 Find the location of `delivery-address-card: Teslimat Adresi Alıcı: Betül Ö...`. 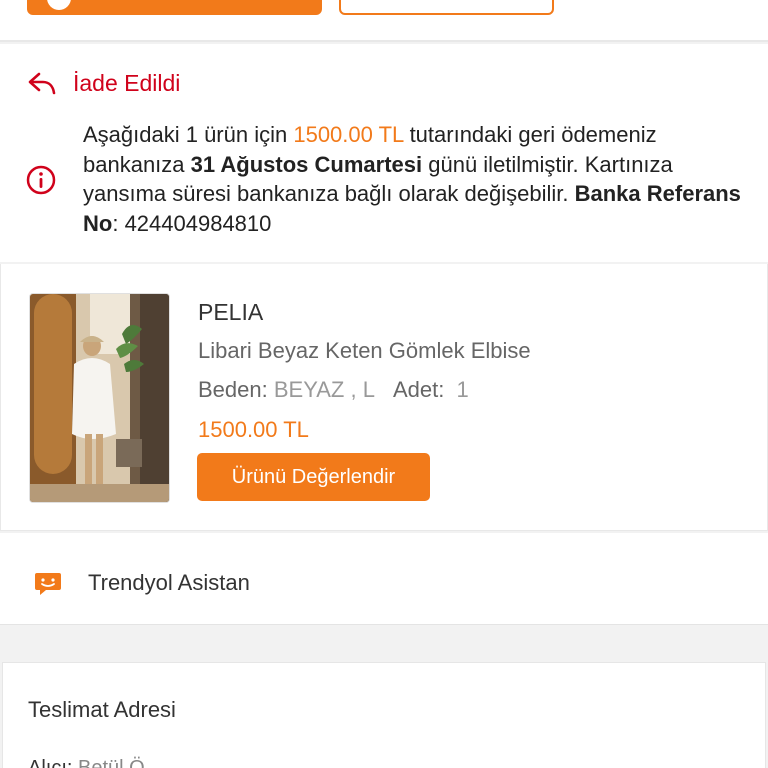

delivery-address-card: Teslimat Adresi Alıcı: Betül Ö... is located at coordinates (384, 715).